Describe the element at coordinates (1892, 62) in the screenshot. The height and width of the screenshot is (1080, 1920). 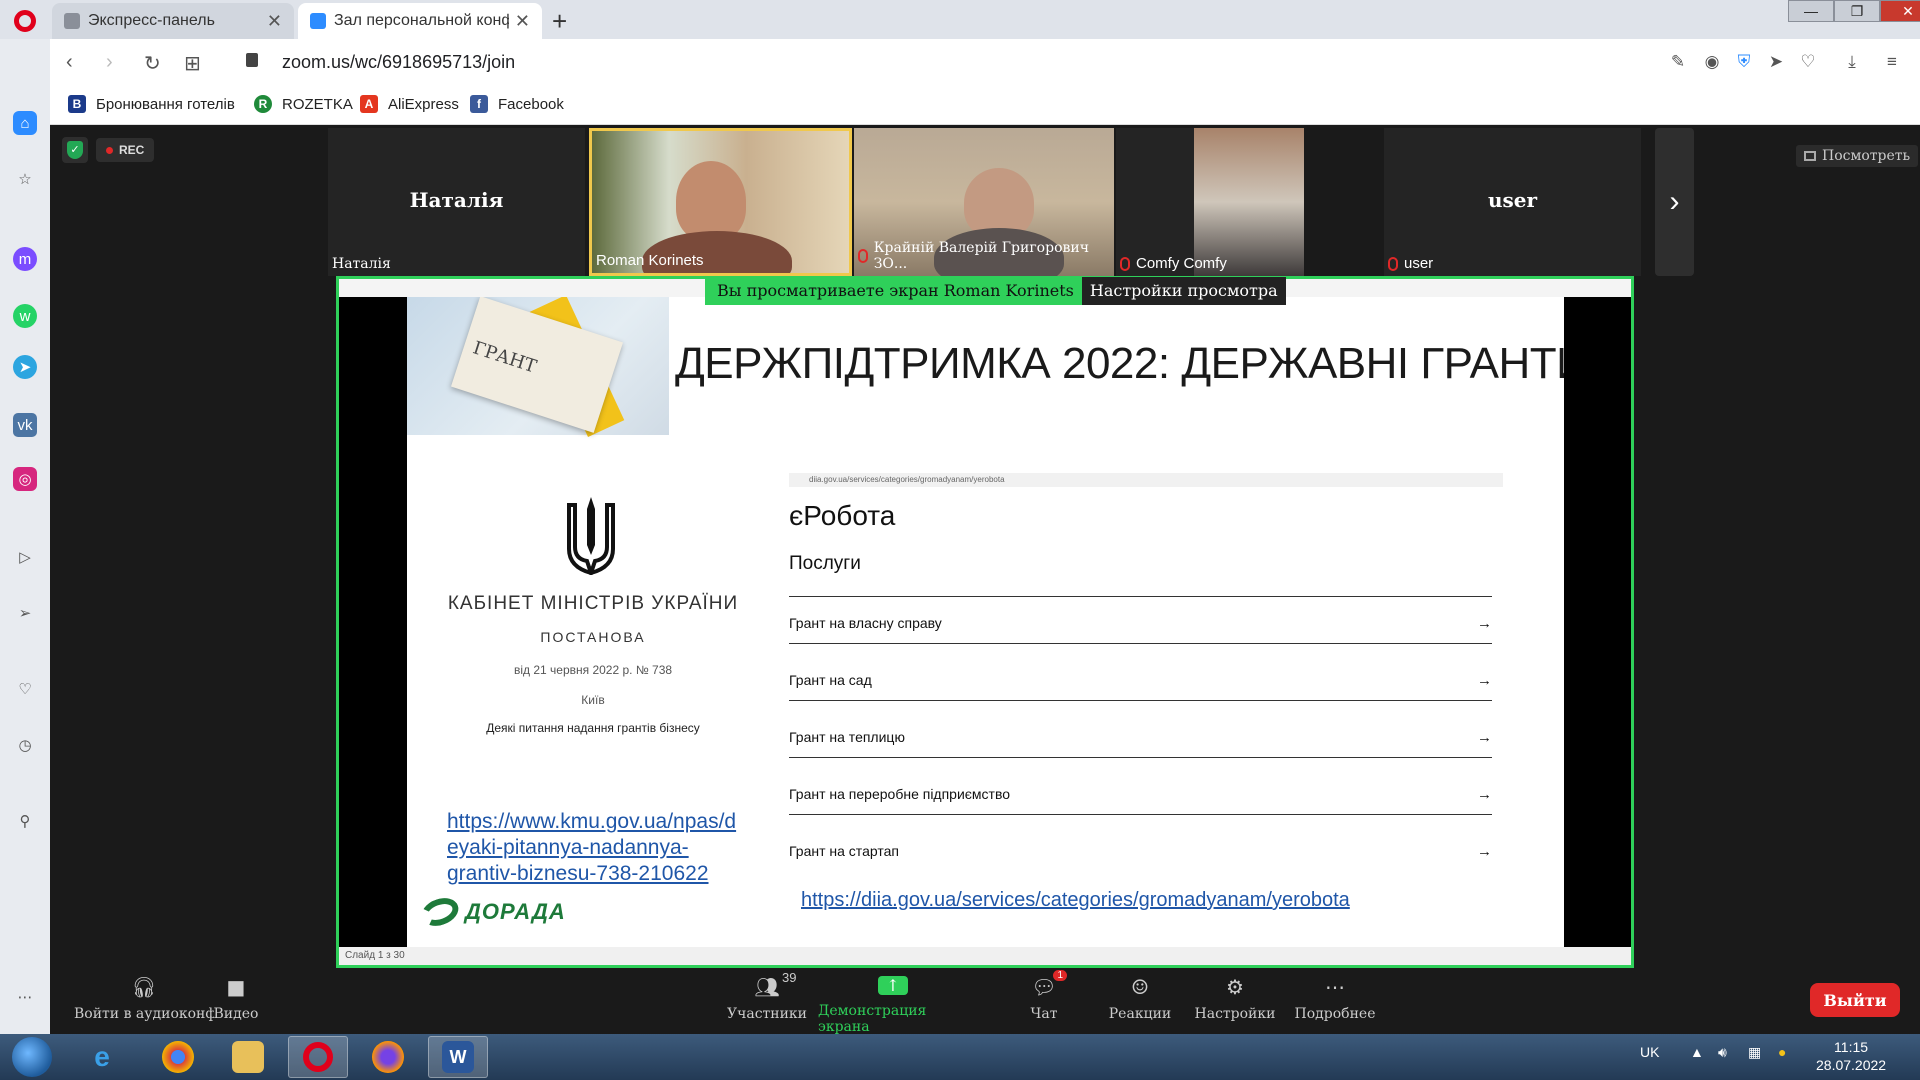
I see `menu-icon: ≡` at that location.